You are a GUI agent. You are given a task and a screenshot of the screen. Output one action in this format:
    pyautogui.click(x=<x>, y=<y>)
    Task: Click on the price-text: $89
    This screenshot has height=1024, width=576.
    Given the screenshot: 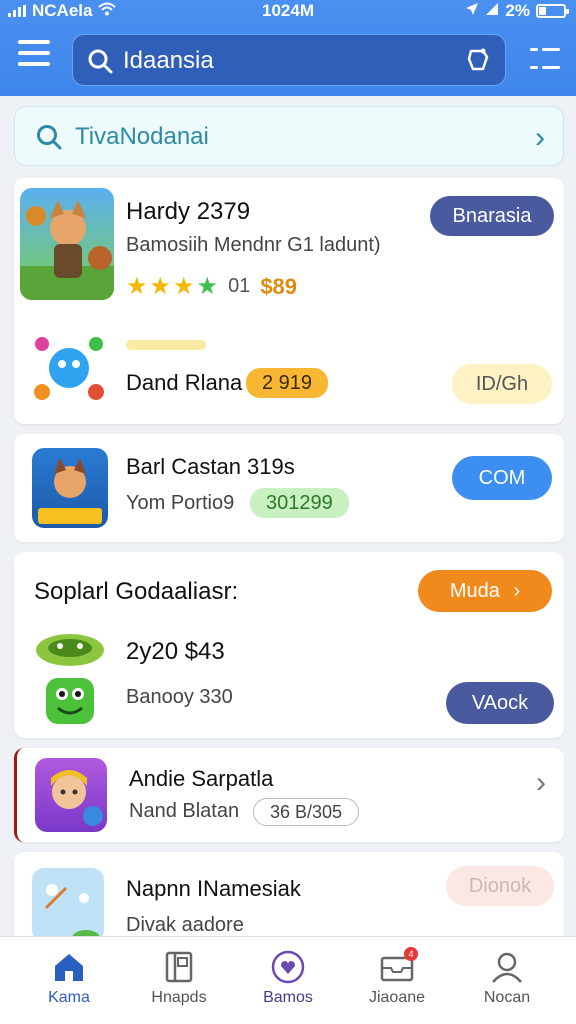 What is the action you would take?
    pyautogui.click(x=279, y=286)
    